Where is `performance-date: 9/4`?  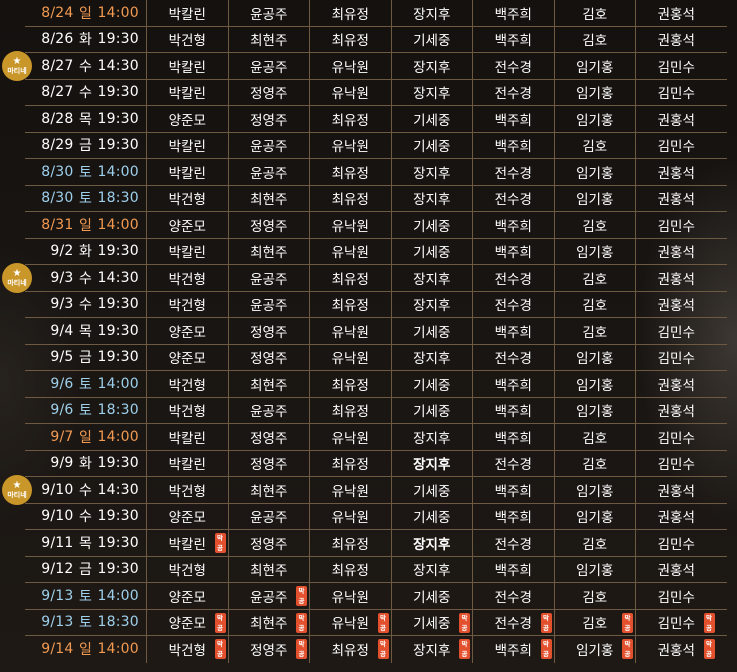
performance-date: 9/4 is located at coordinates (62, 330).